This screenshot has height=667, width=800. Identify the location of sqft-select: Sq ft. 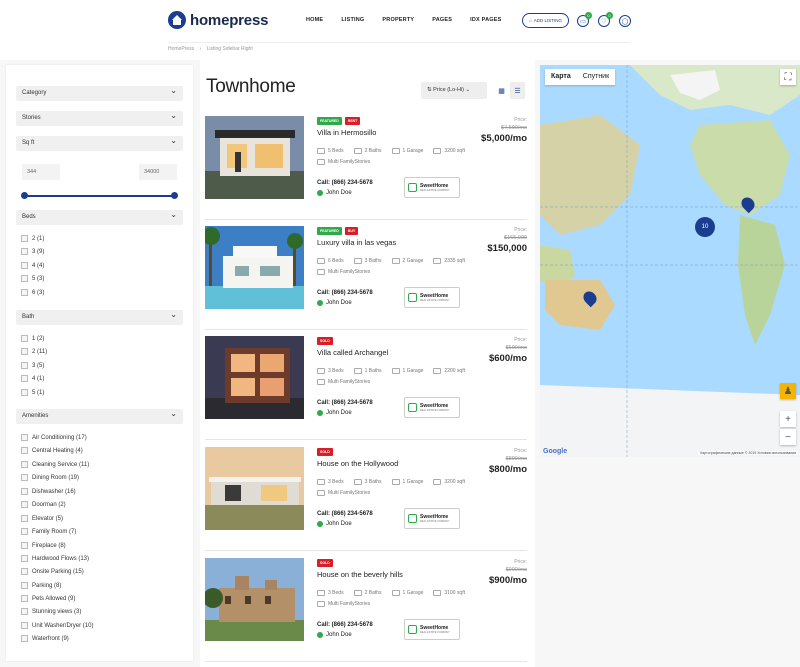
(99, 143).